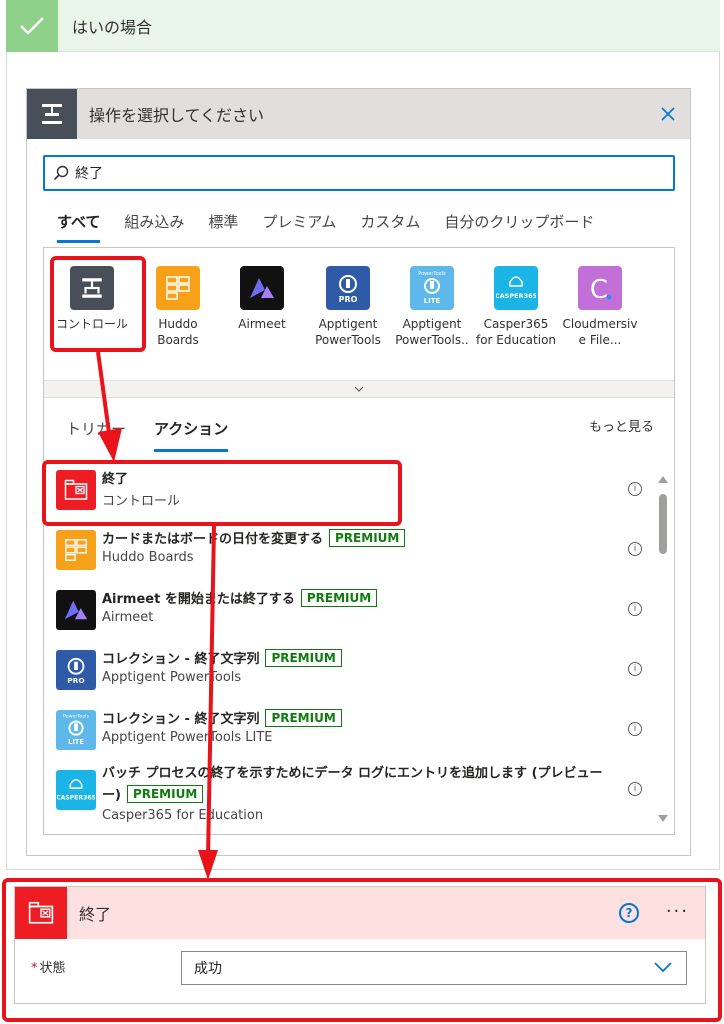  Describe the element at coordinates (432, 288) in the screenshot. I see `apptigent-lite-icon: PowerTools LITE` at that location.